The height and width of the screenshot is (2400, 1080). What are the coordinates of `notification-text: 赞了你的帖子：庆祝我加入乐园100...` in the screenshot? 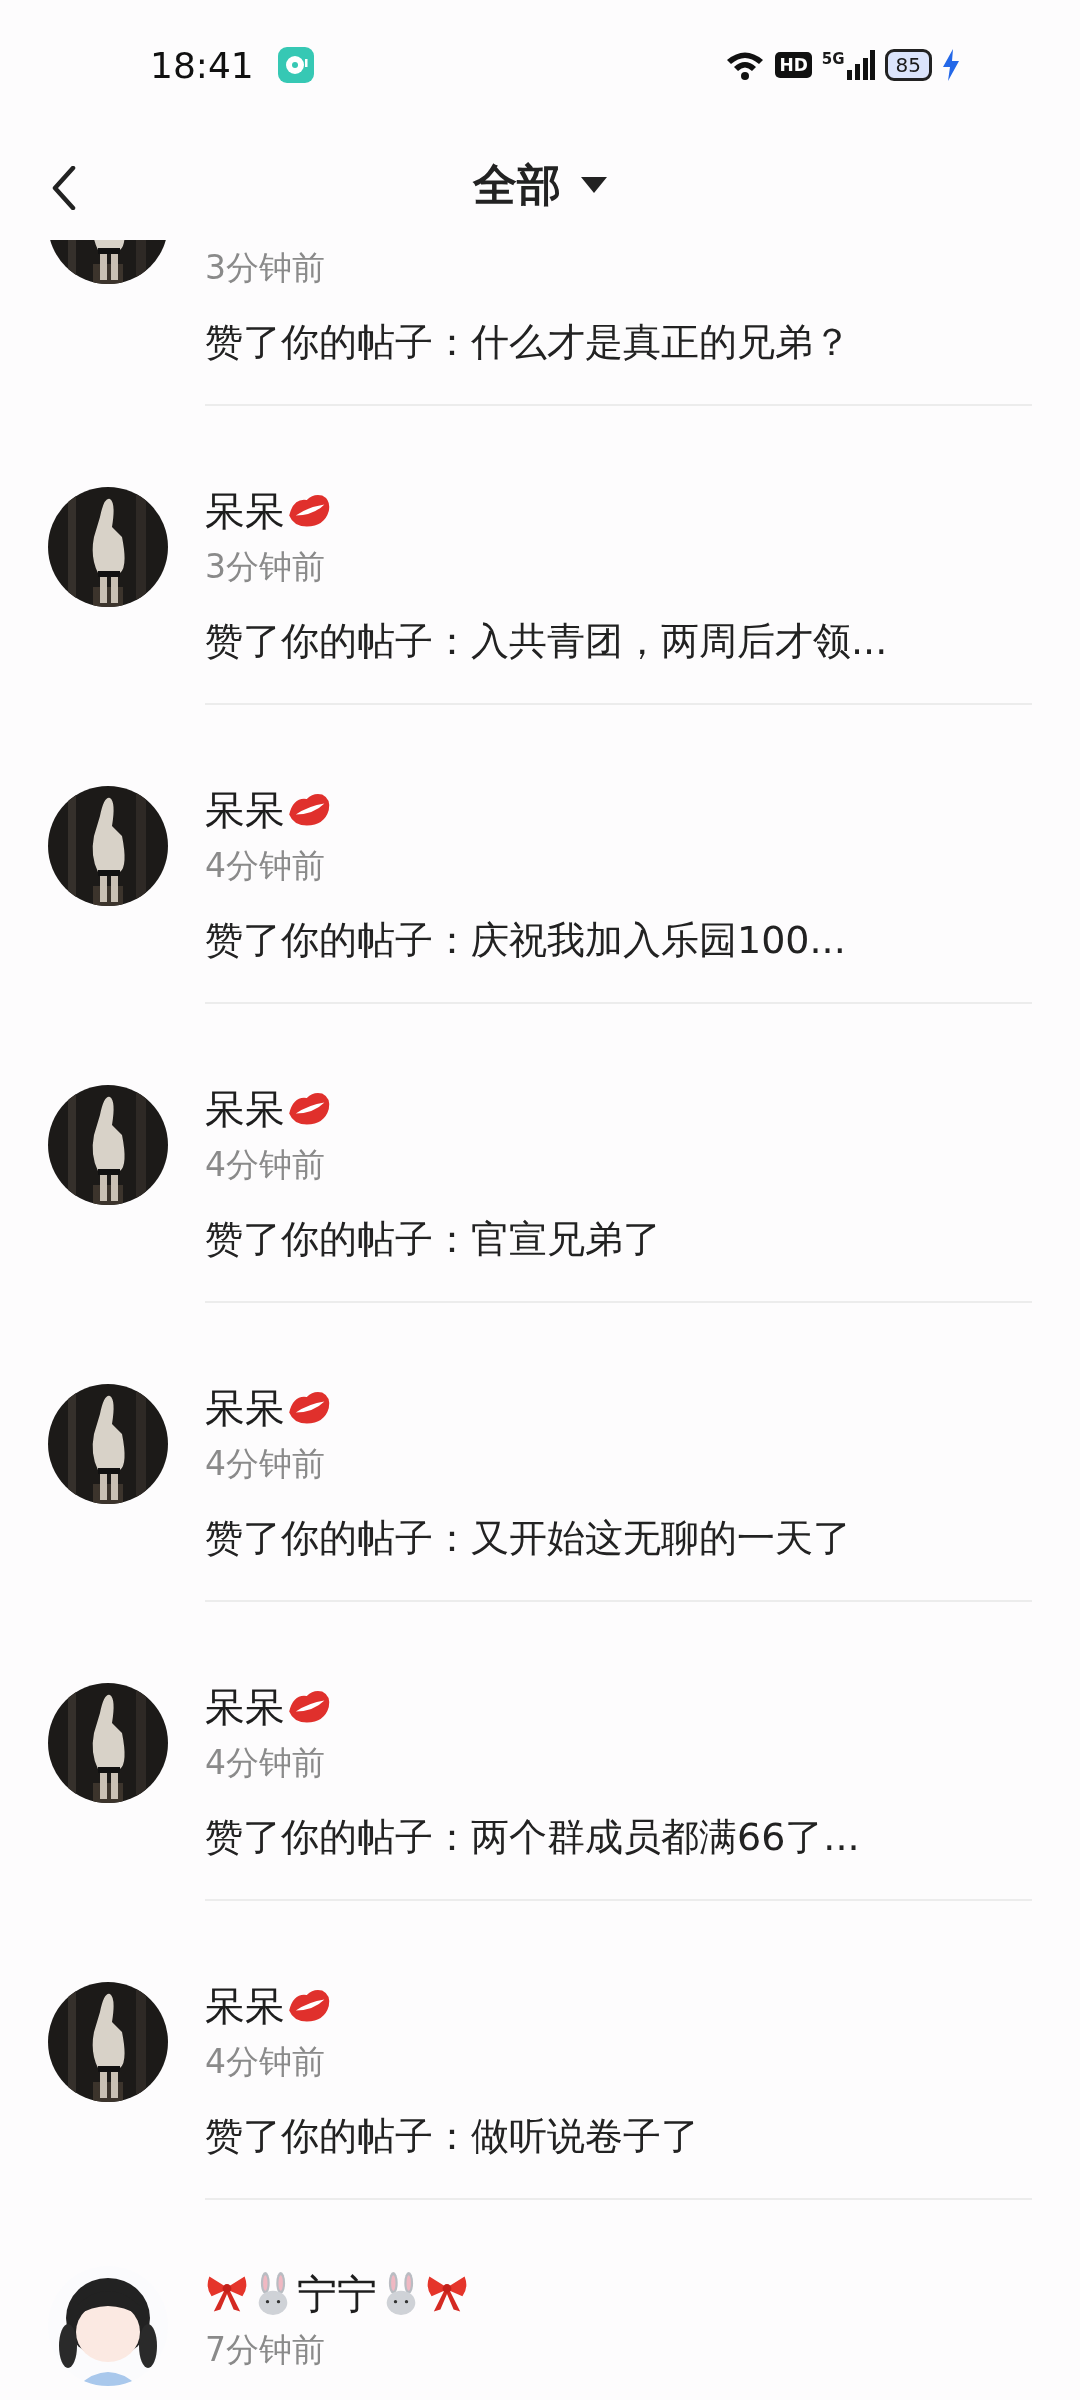 It's located at (618, 940).